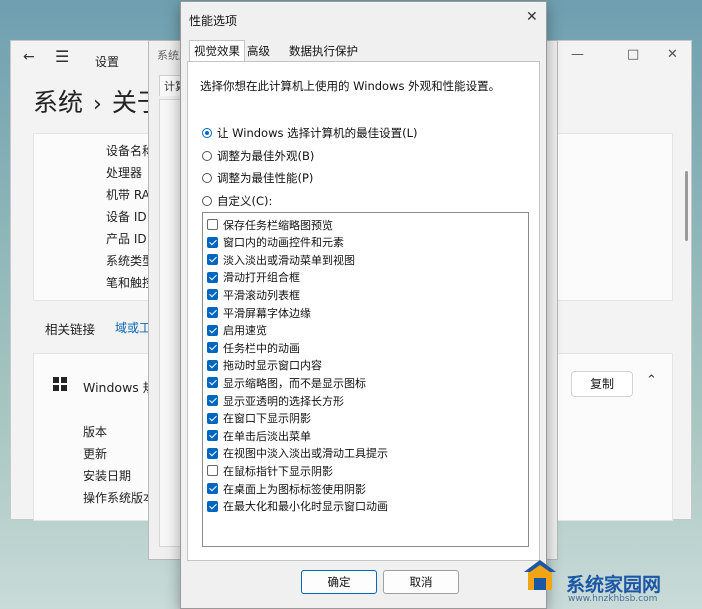 This screenshot has width=702, height=609. I want to click on spec-label: 处理器, so click(124, 173).